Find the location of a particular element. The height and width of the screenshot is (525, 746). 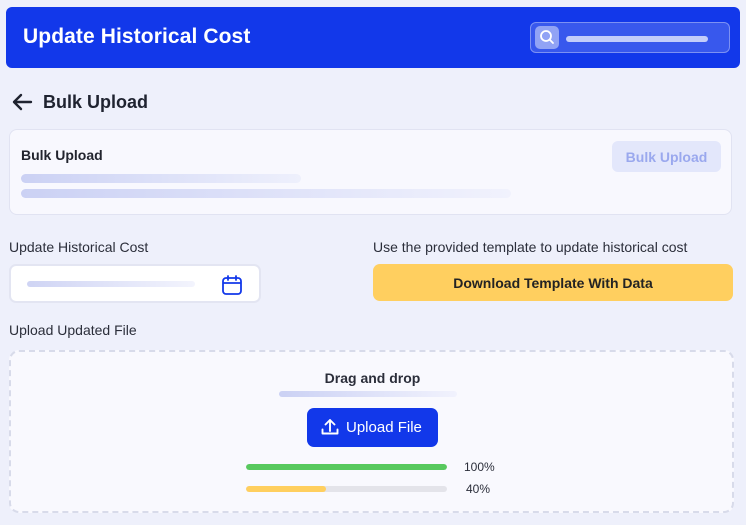

app-title: Update Historical Cost is located at coordinates (137, 36).